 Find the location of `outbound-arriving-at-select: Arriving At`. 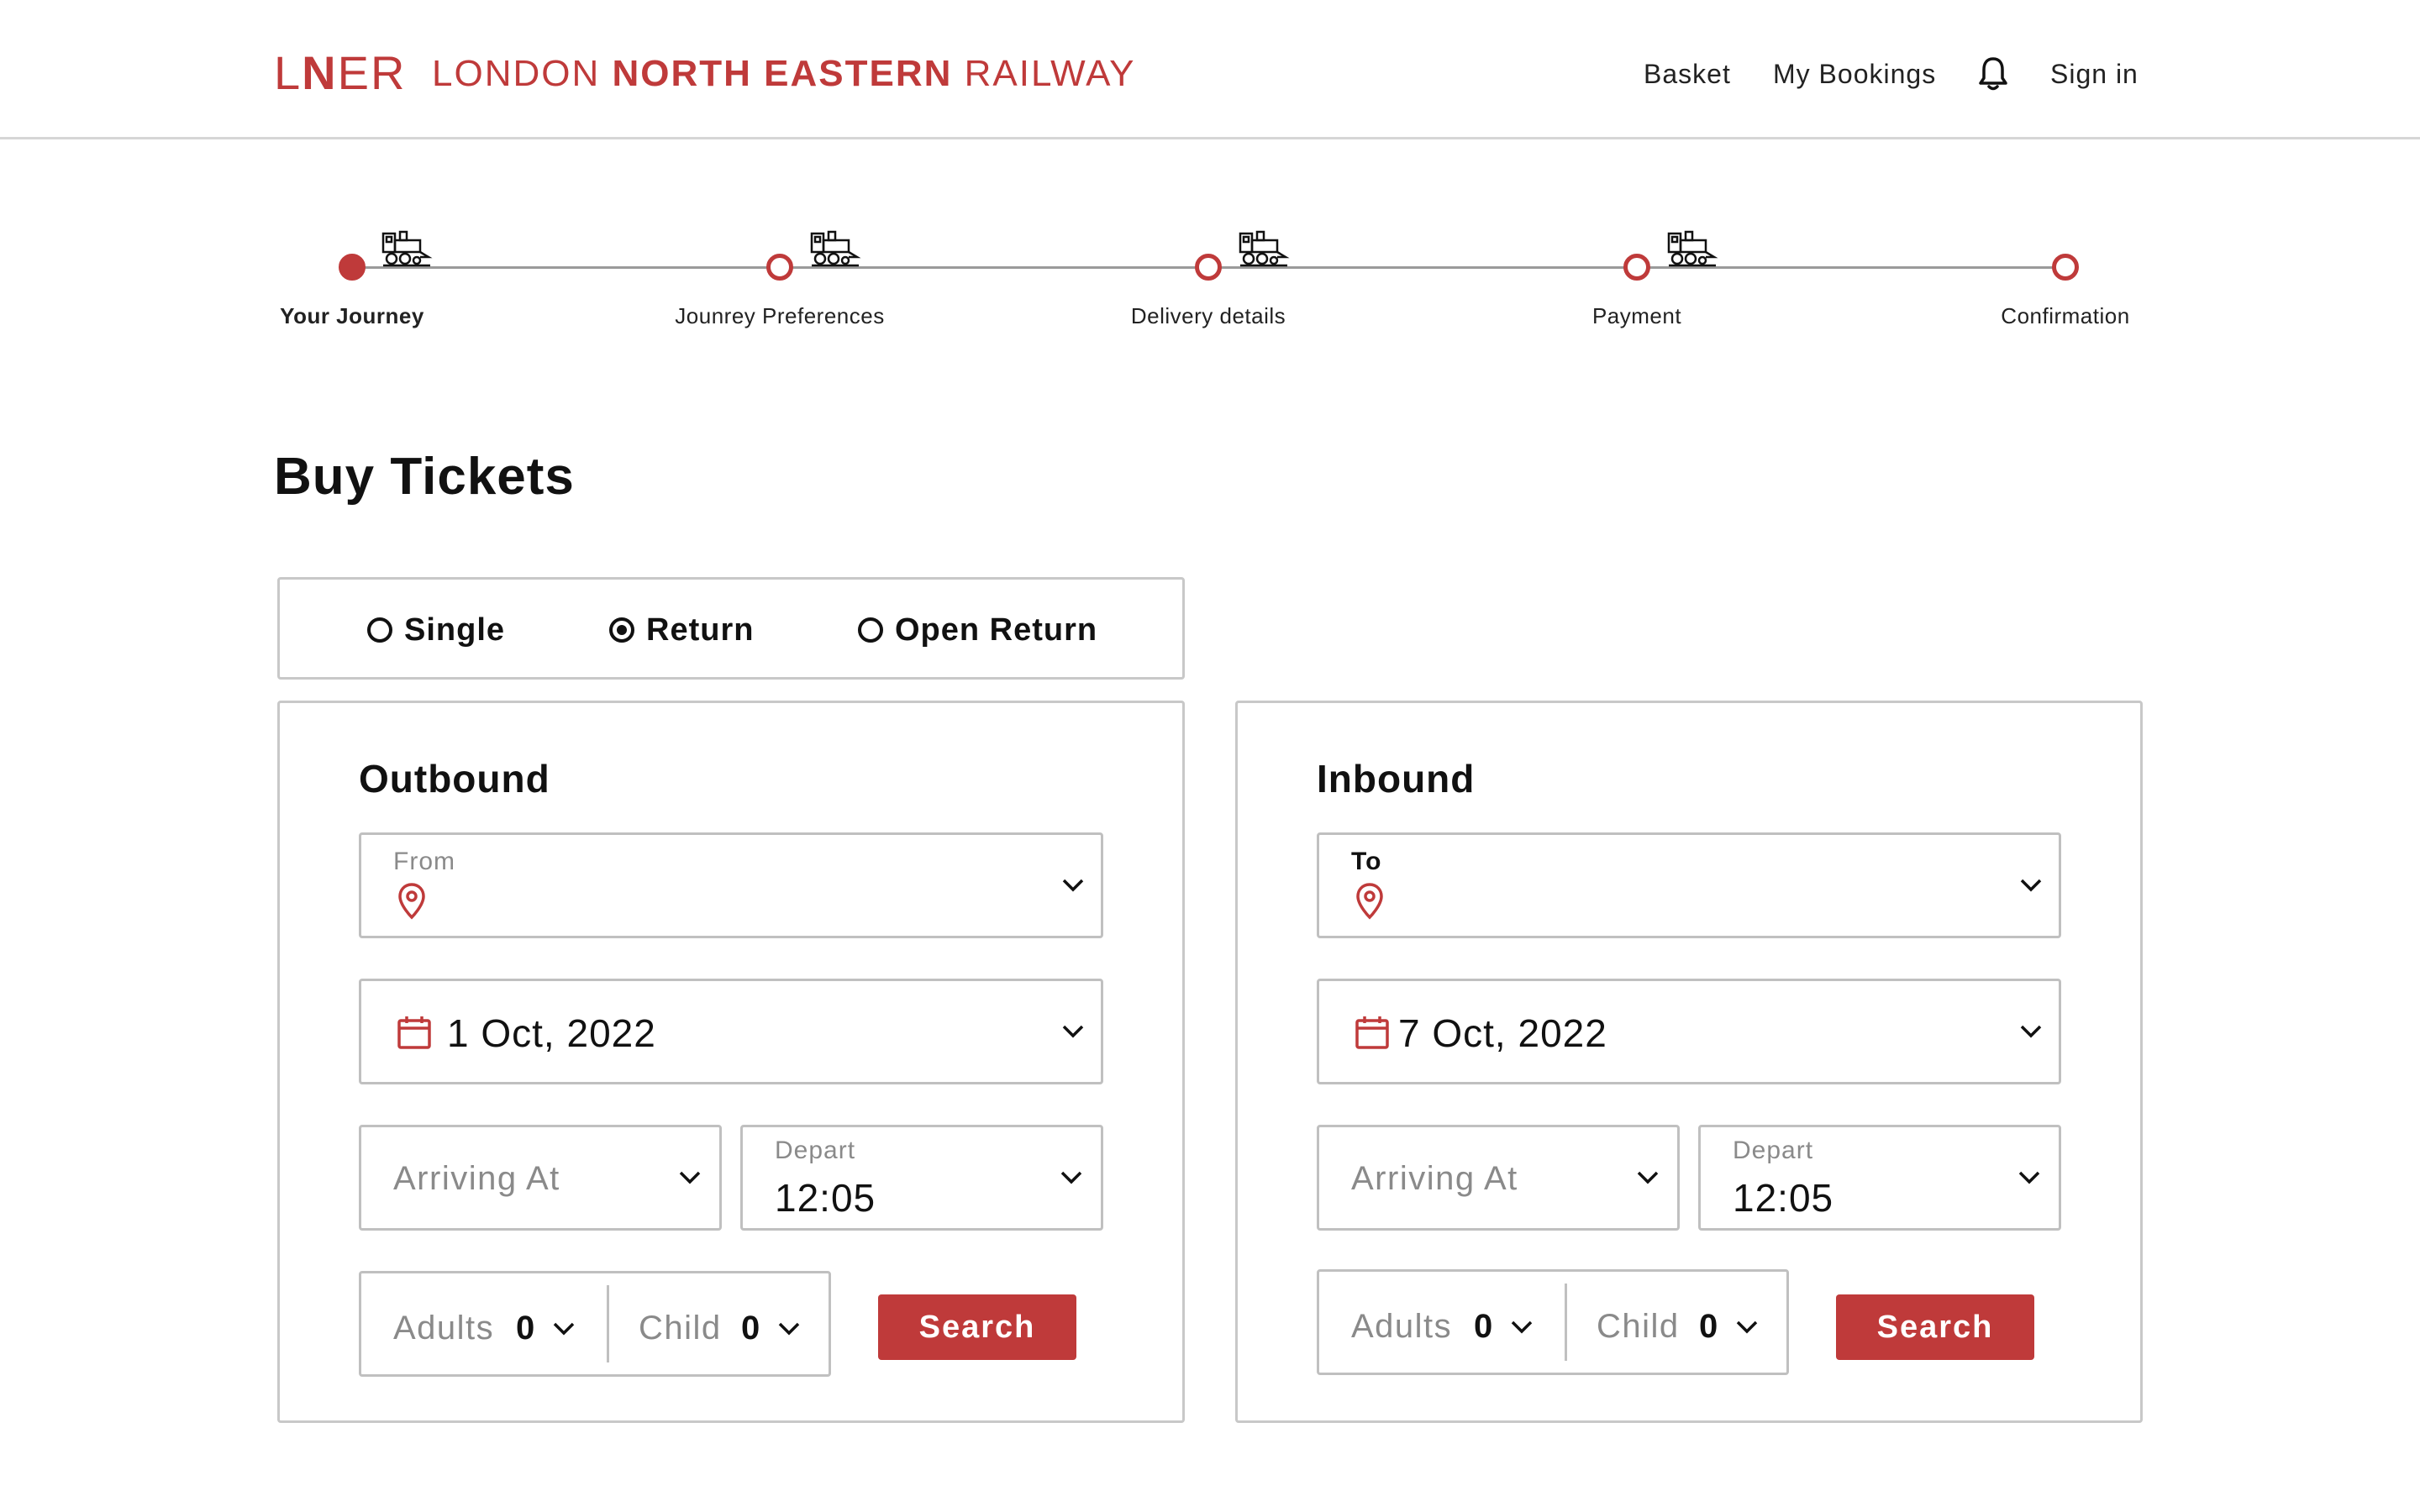

outbound-arriving-at-select: Arriving At is located at coordinates (540, 1178).